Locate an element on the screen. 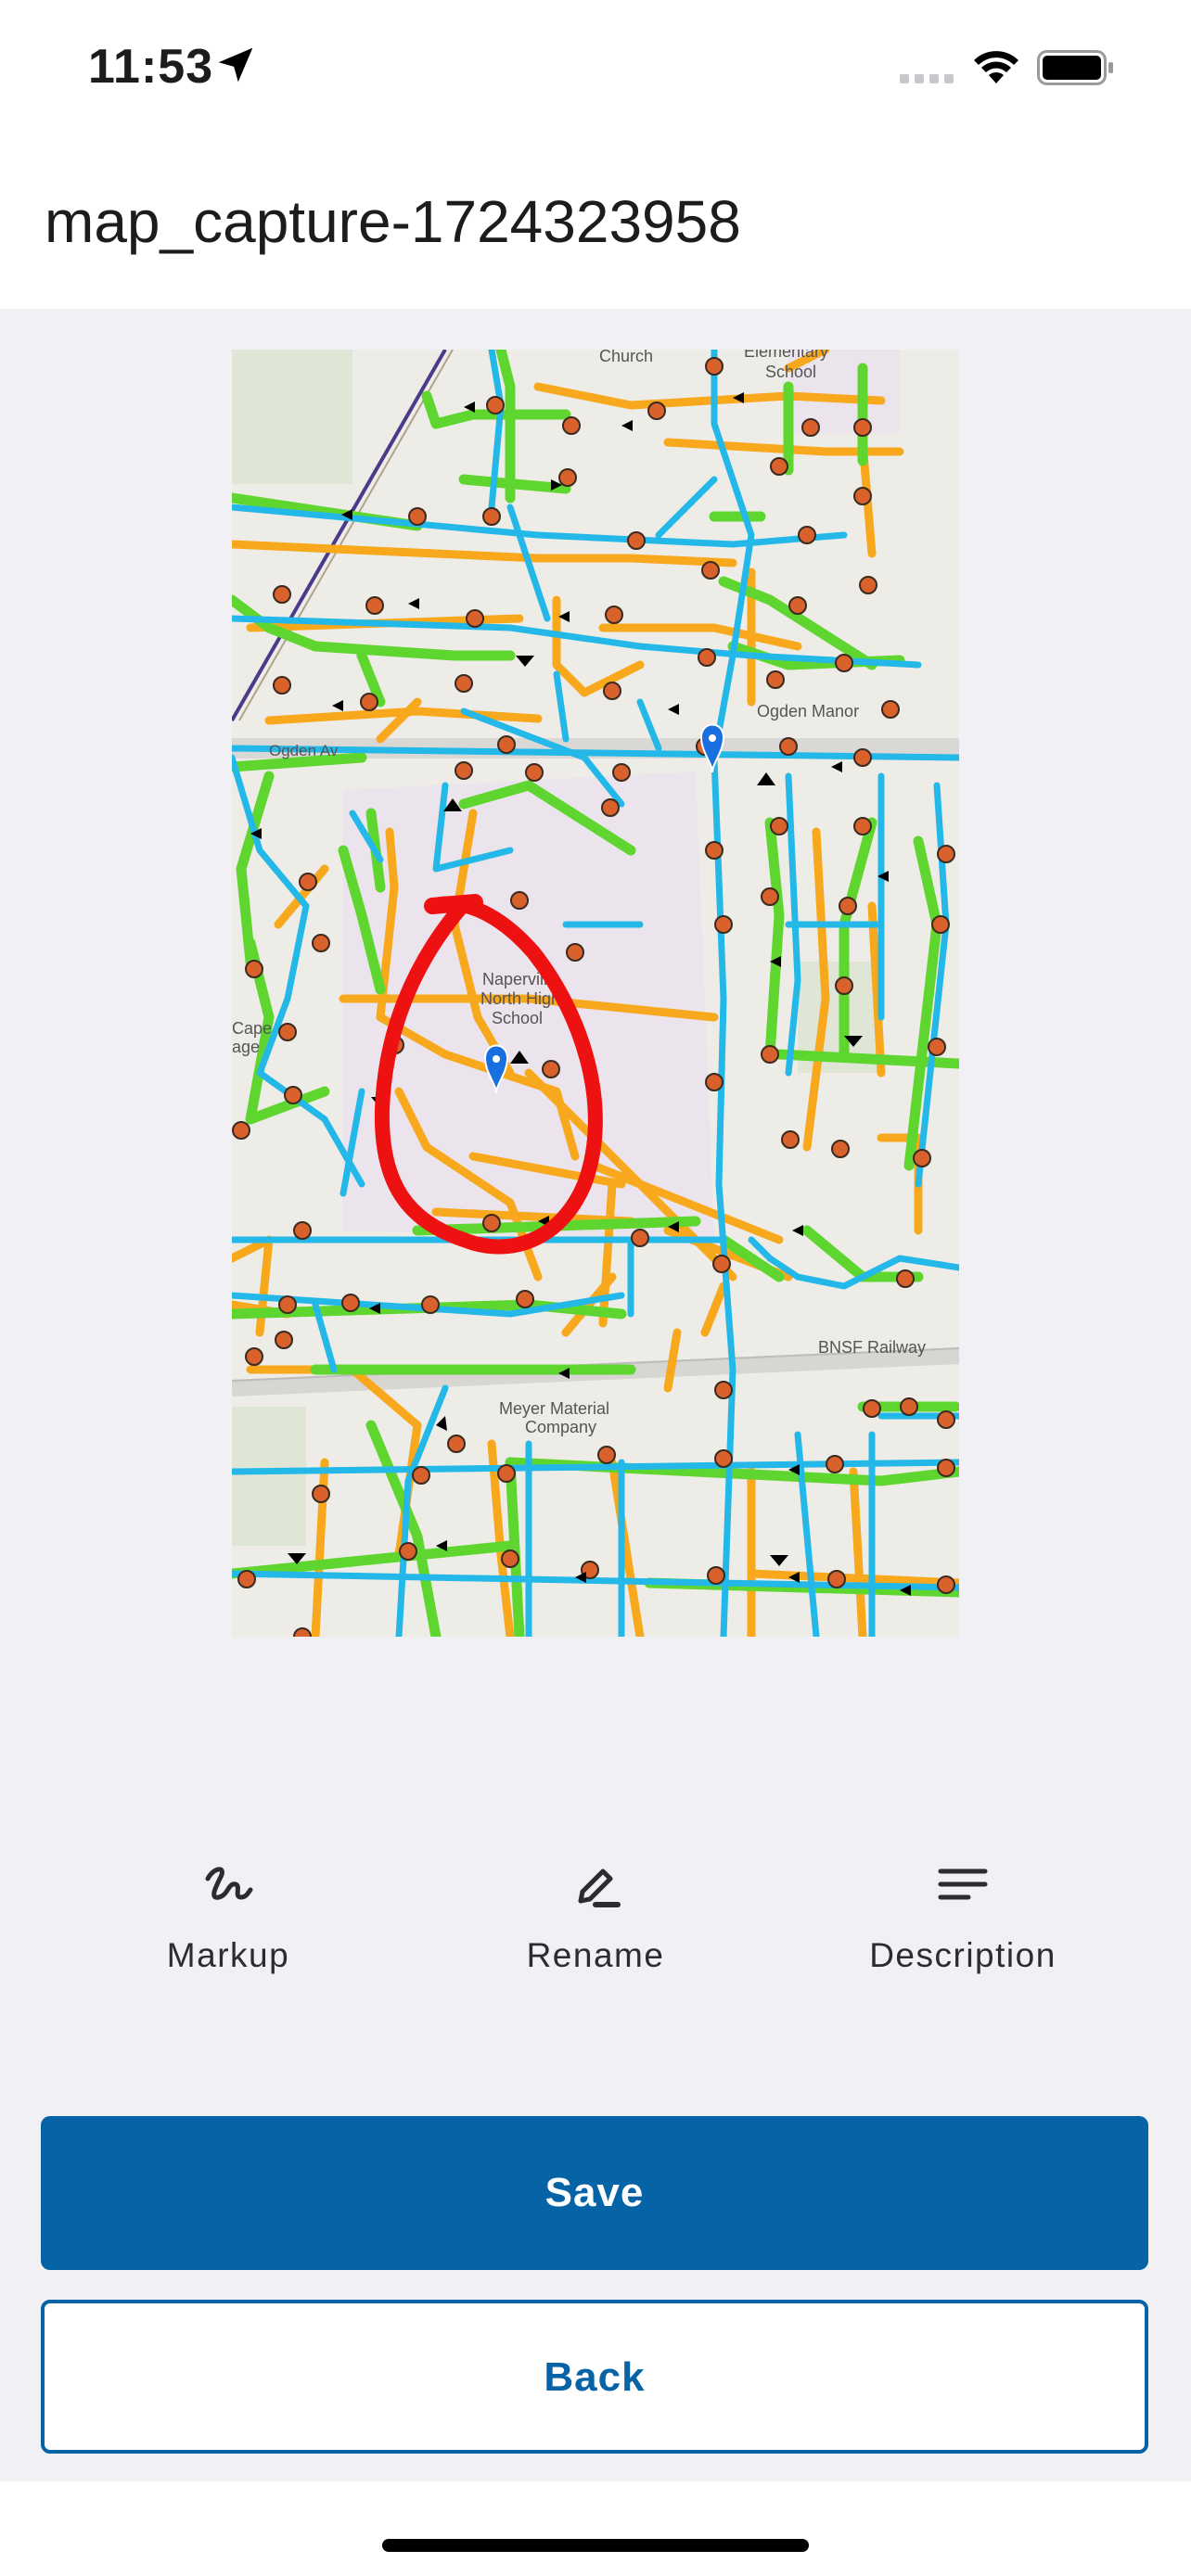 This screenshot has width=1191, height=2576. save-button: Save is located at coordinates (594, 2193).